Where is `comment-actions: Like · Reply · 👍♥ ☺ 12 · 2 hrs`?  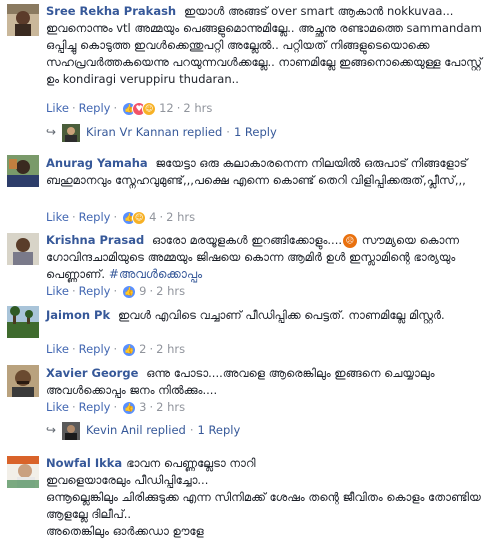
comment-actions: Like · Reply · 👍♥ ☺ 12 · 2 hrs is located at coordinates (129, 108).